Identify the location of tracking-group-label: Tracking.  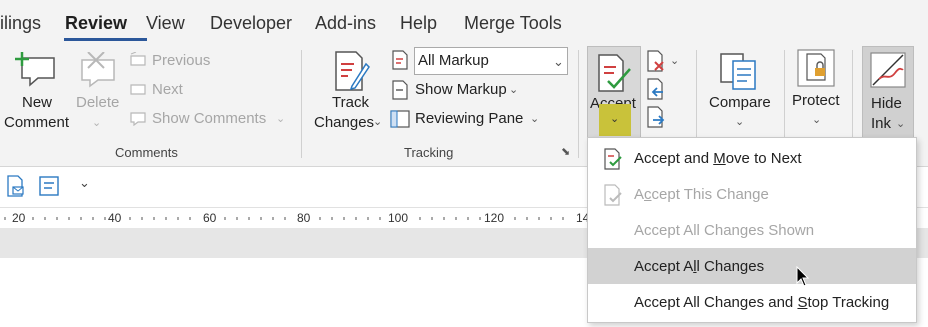
(429, 152).